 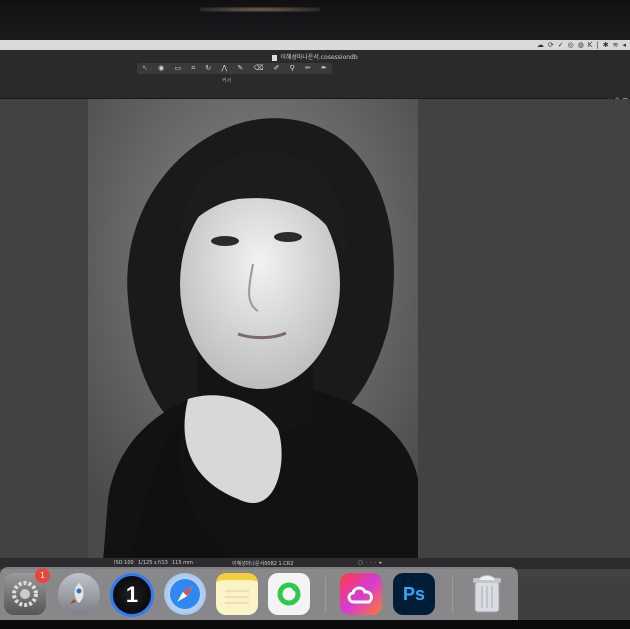 What do you see at coordinates (277, 68) in the screenshot?
I see `gradient-tool-icon: ✐` at bounding box center [277, 68].